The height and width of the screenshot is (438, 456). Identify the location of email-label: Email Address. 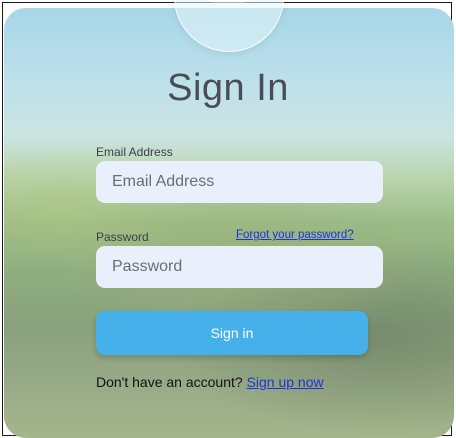
(134, 152).